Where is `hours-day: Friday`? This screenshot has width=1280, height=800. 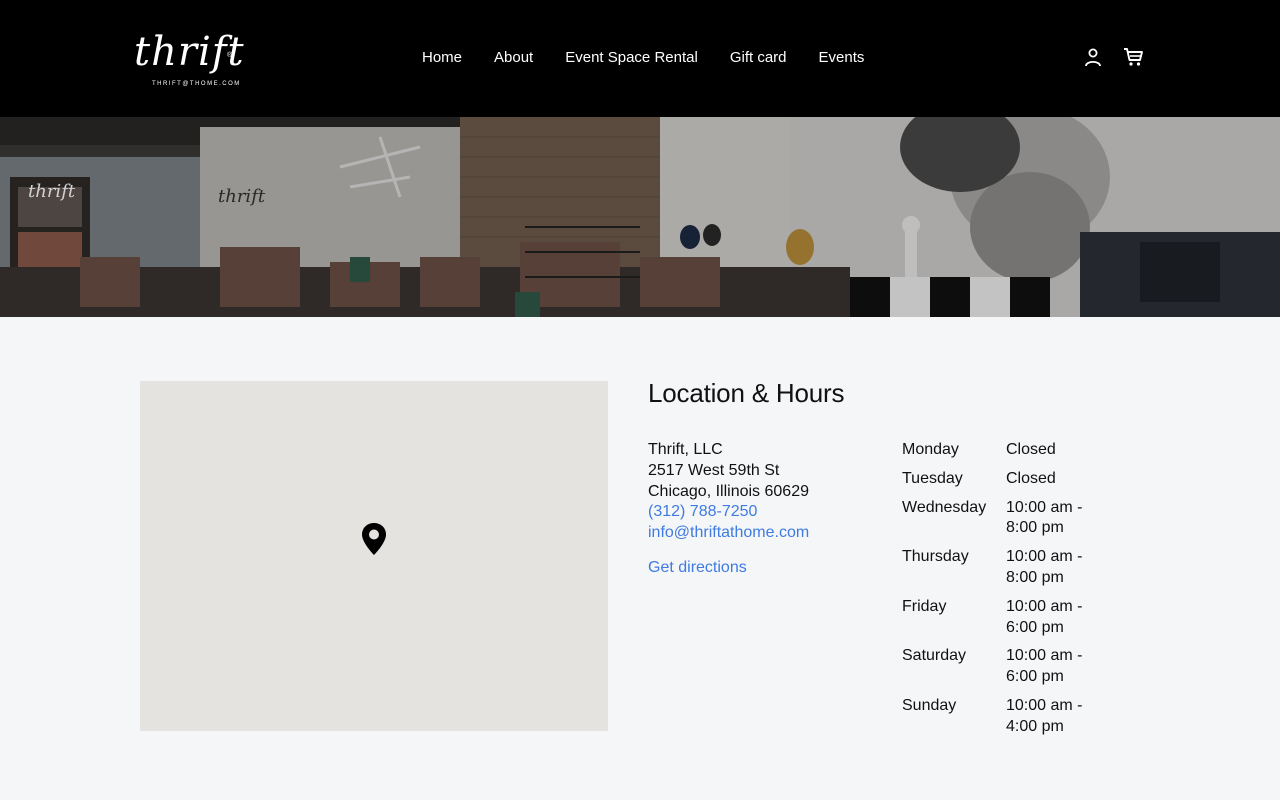
hours-day: Friday is located at coordinates (924, 606).